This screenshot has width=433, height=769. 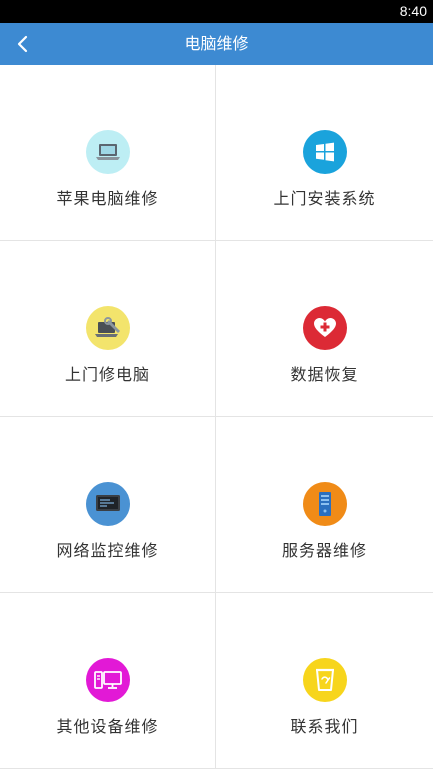 I want to click on tile-onsite-repair: 上门修电脑, so click(x=108, y=329).